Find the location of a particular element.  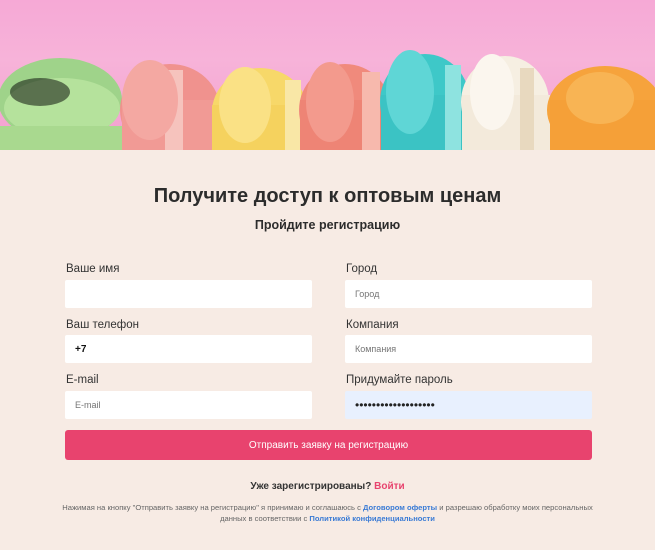

email-label: E-mail is located at coordinates (82, 380).